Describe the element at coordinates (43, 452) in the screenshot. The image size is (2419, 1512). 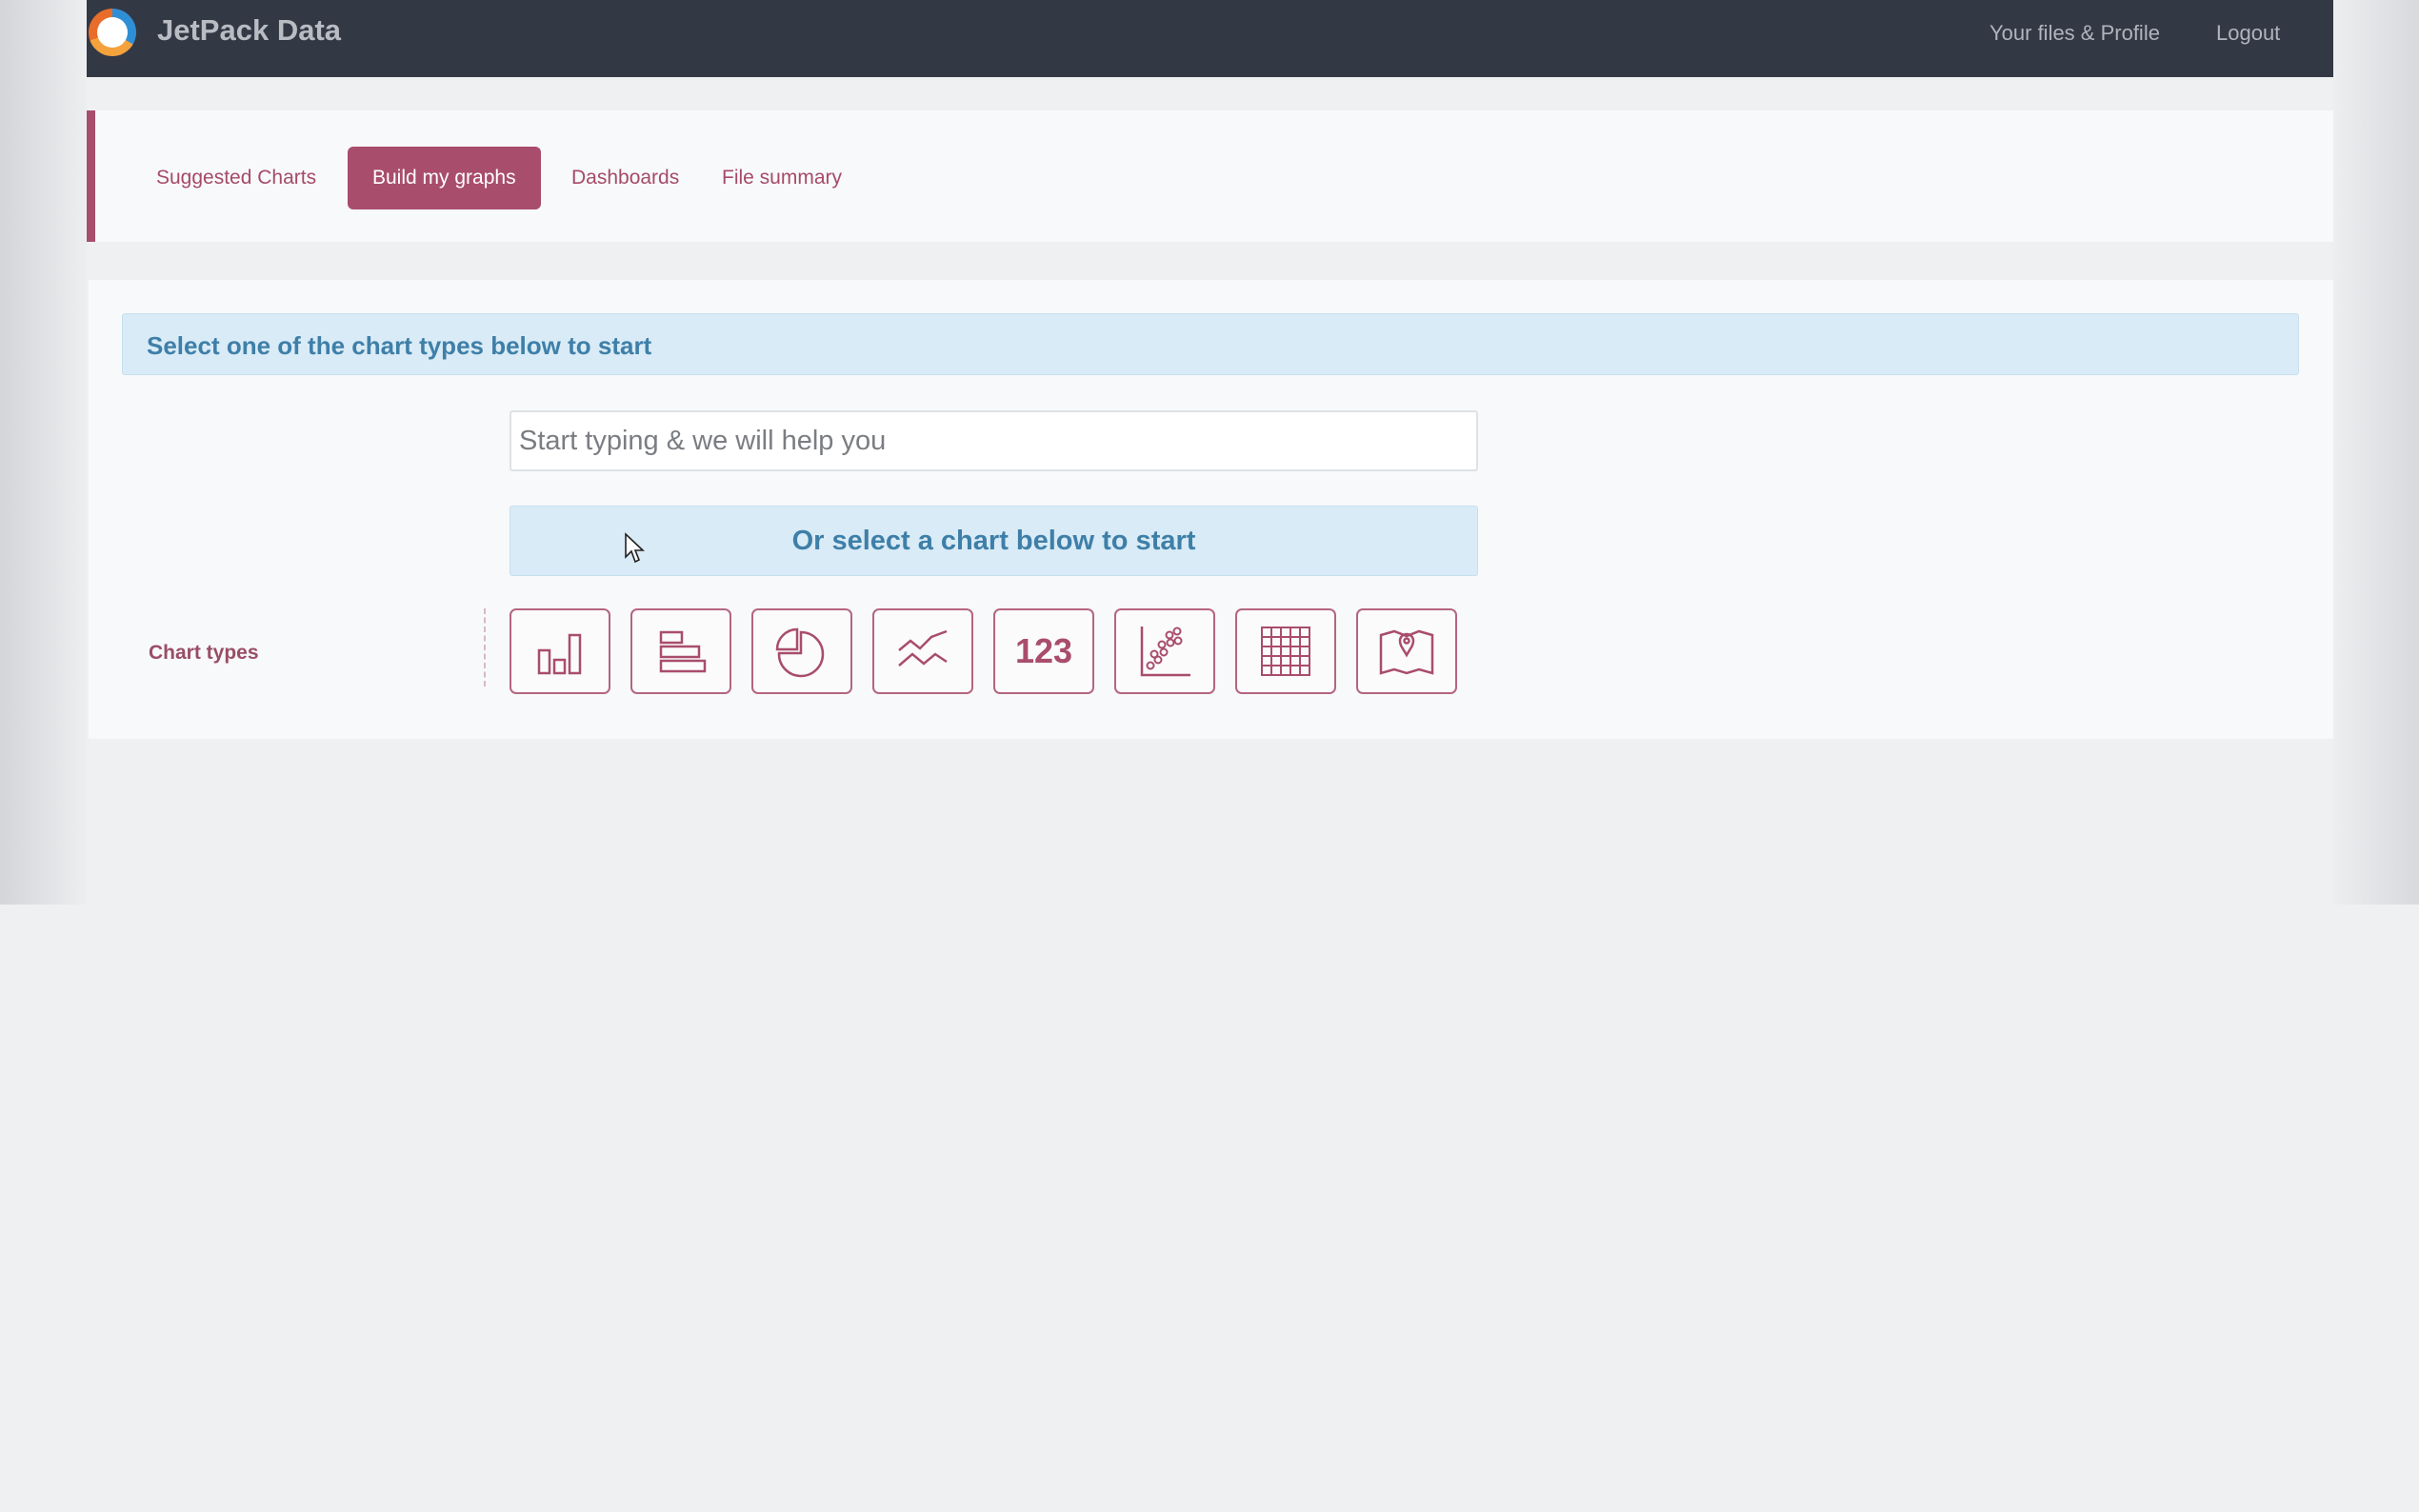
I see `left-backdrop` at that location.